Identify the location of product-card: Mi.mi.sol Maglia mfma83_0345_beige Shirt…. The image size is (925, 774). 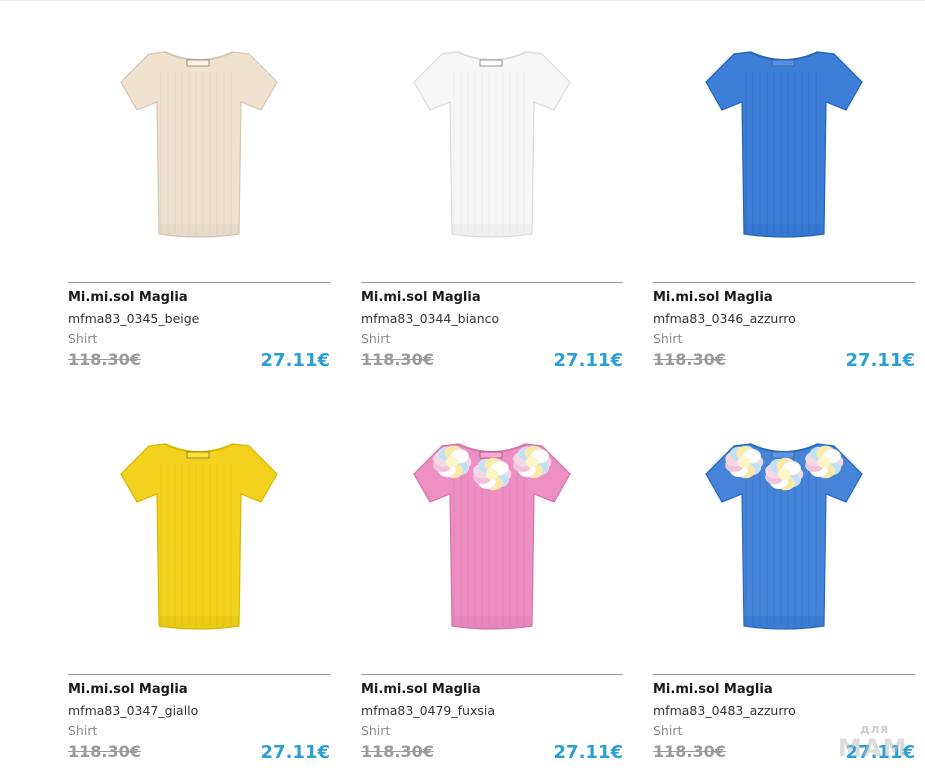
(199, 190).